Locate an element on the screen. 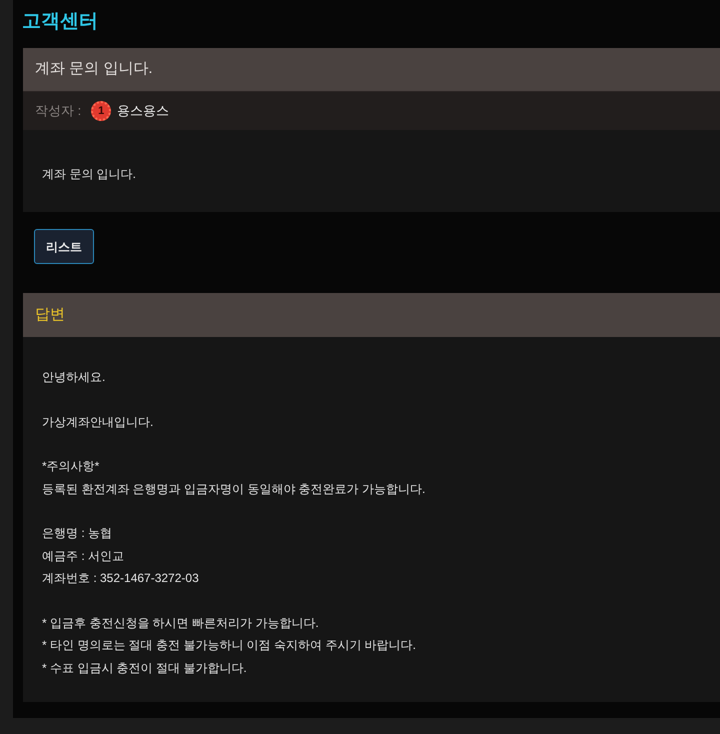 The height and width of the screenshot is (734, 720). answer-line: 예금주 : 서인교 is located at coordinates (83, 556).